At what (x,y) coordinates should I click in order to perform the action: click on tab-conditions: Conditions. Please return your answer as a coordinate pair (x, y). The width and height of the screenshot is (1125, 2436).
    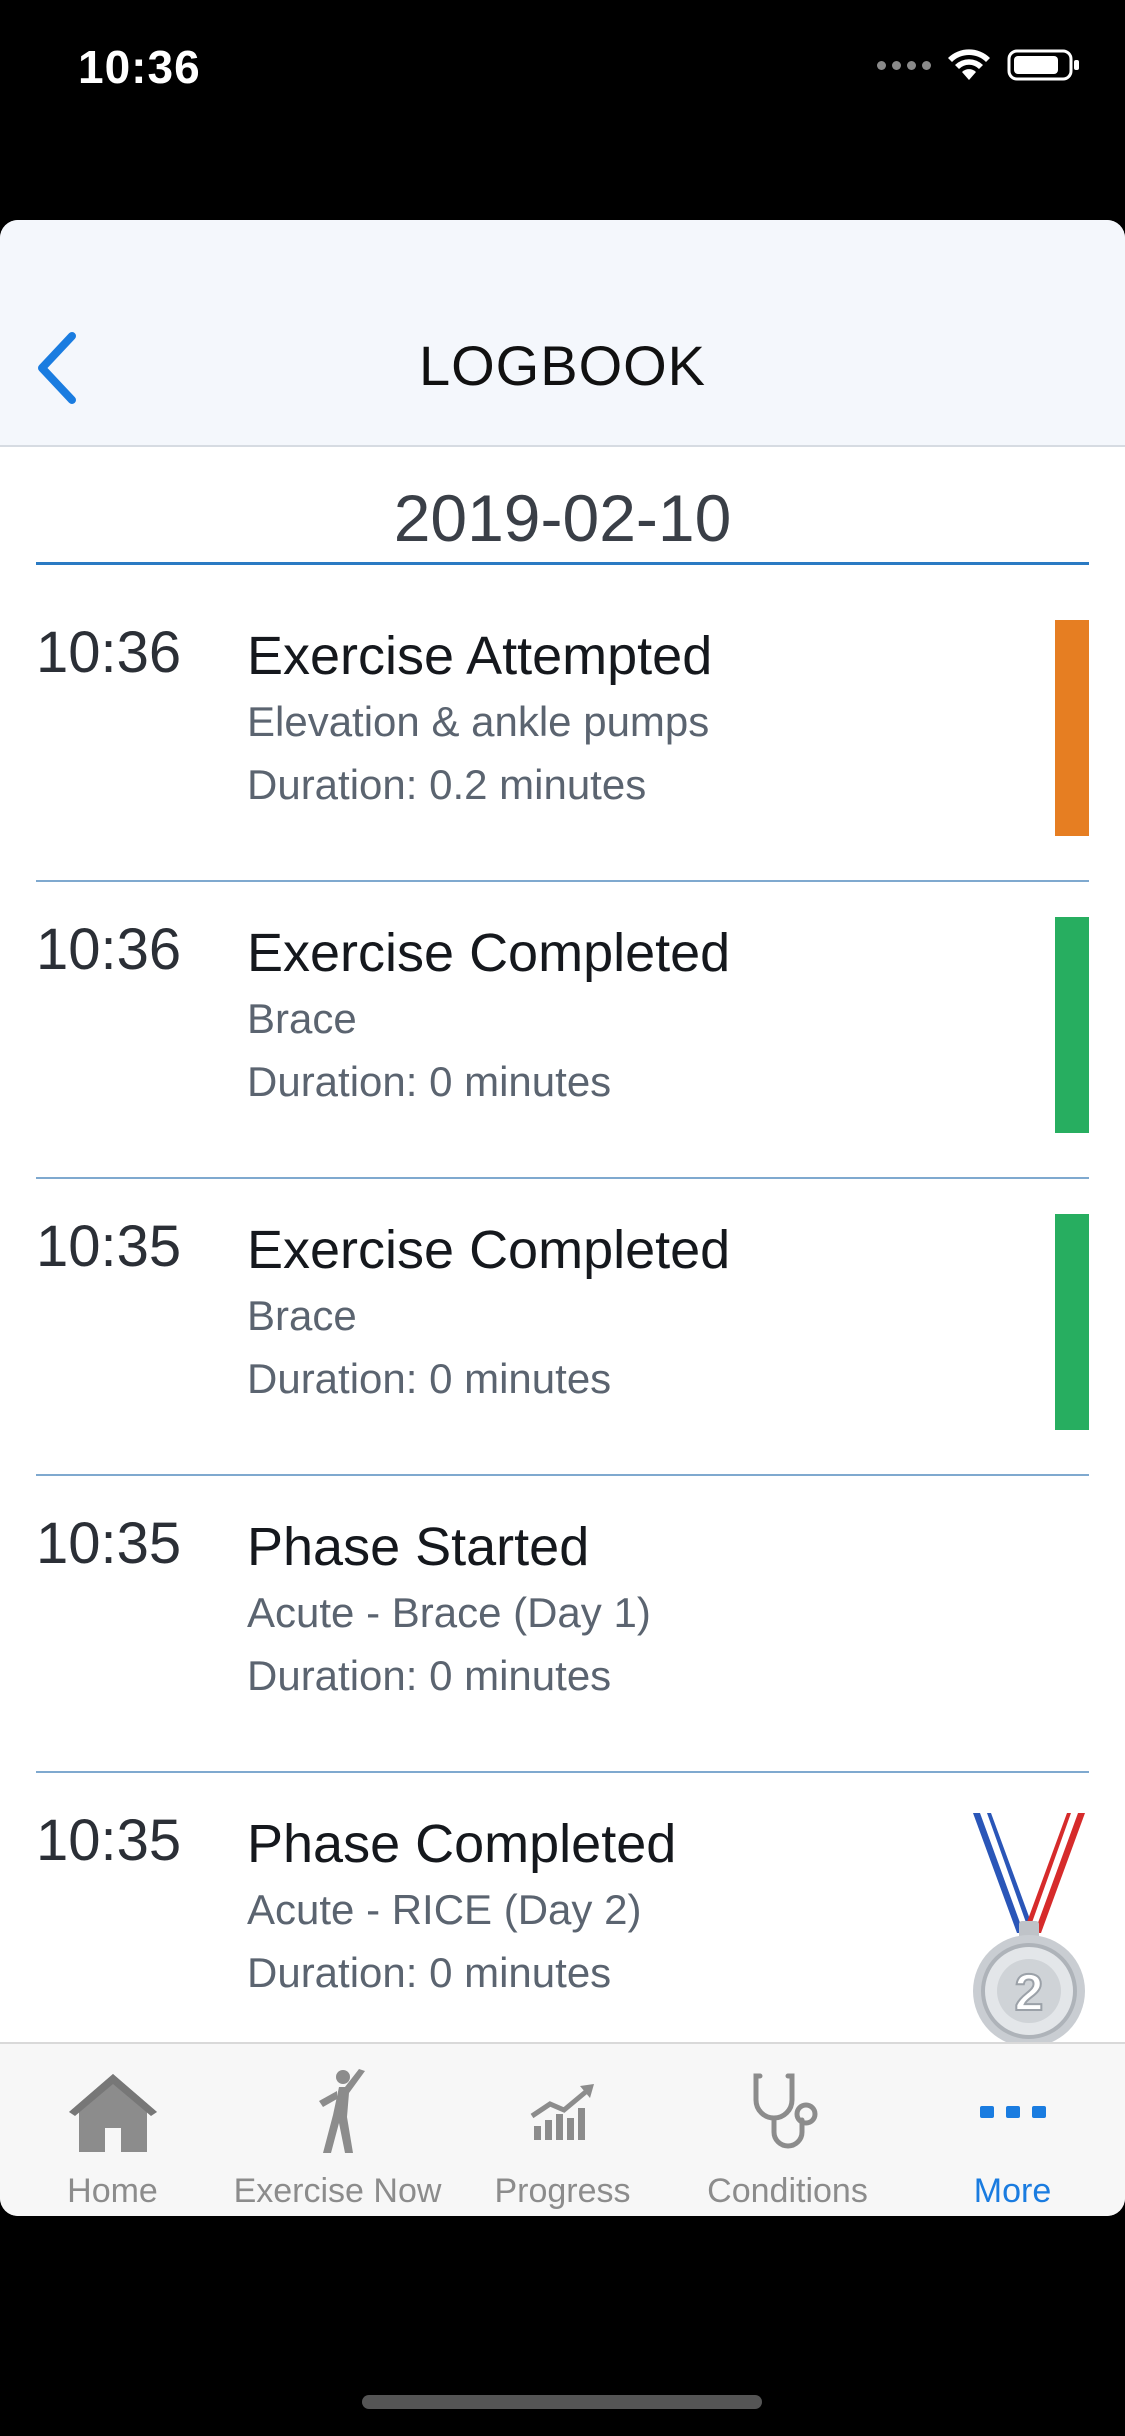
    Looking at the image, I should click on (787, 2130).